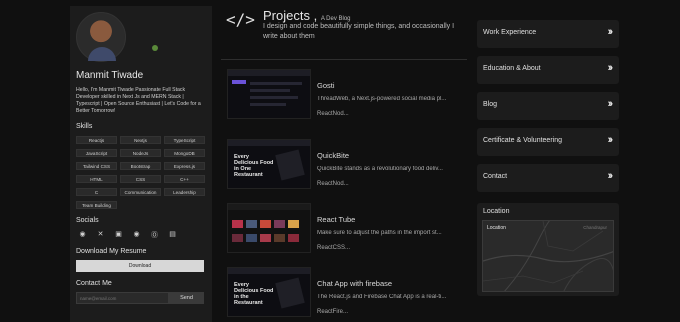 The image size is (680, 322). I want to click on page-title: Projects , A Dev Blog, so click(307, 15).